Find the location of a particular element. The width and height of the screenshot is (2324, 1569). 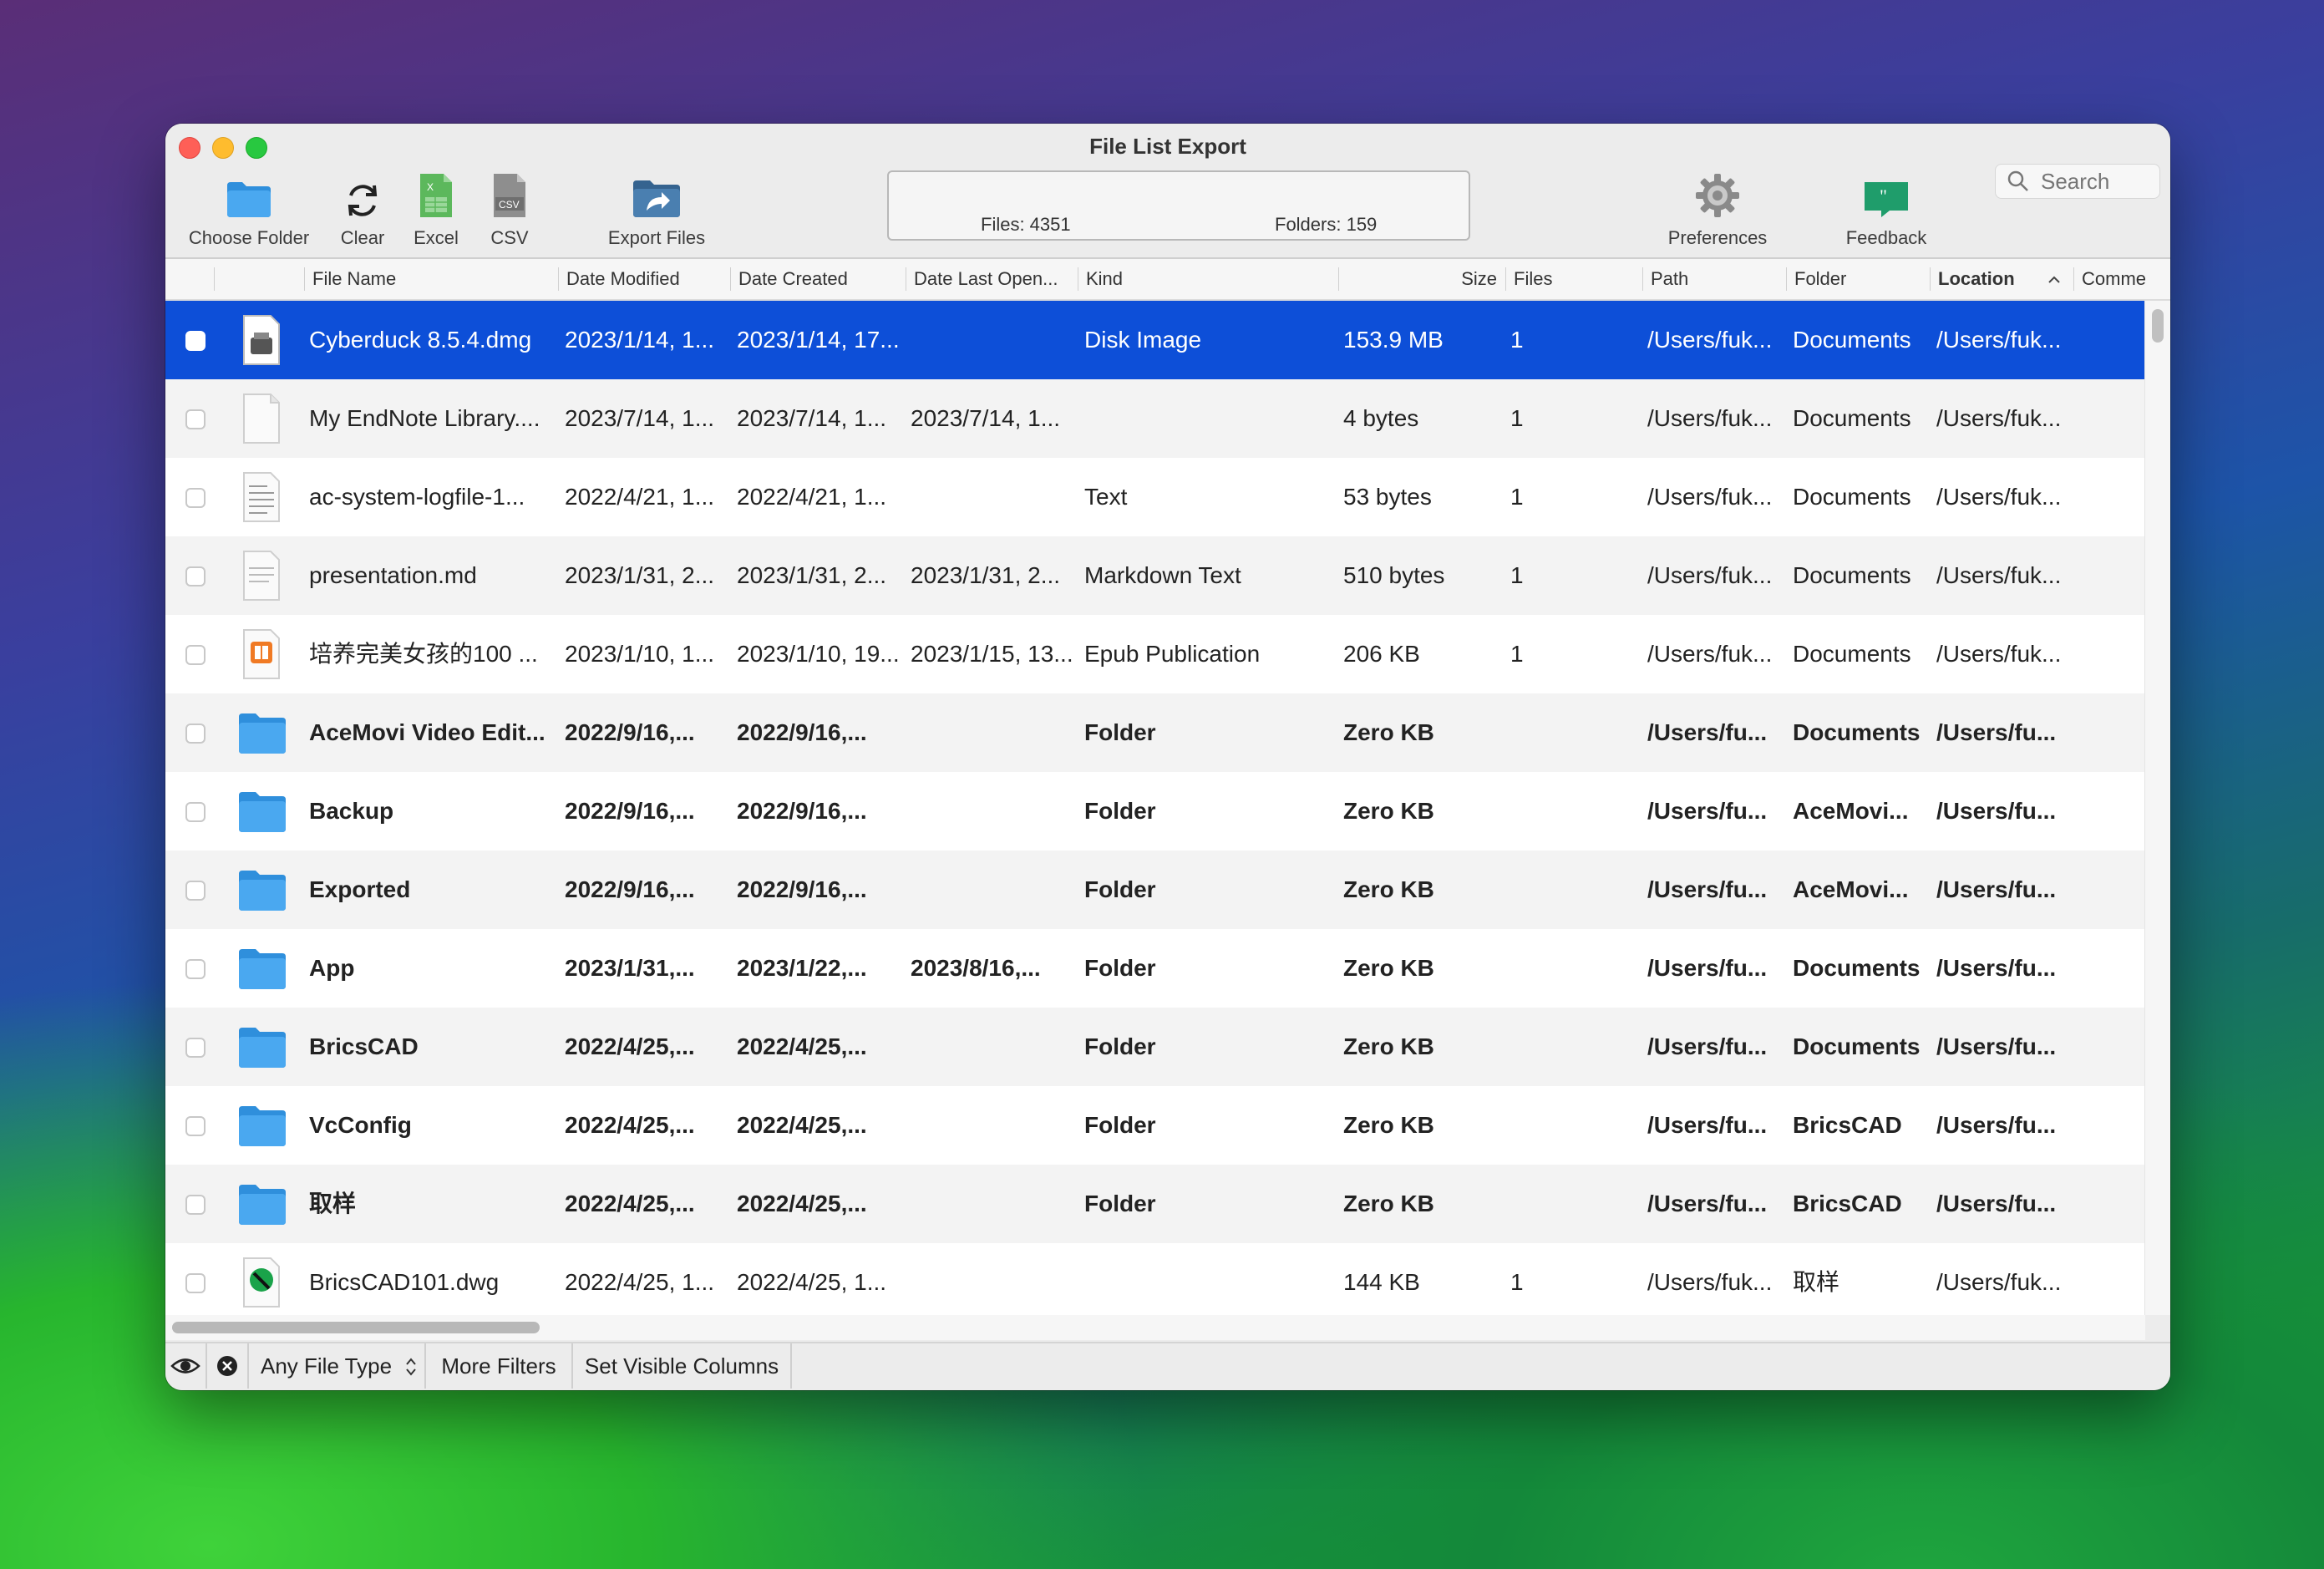

column-header-files: Files is located at coordinates (1576, 279).